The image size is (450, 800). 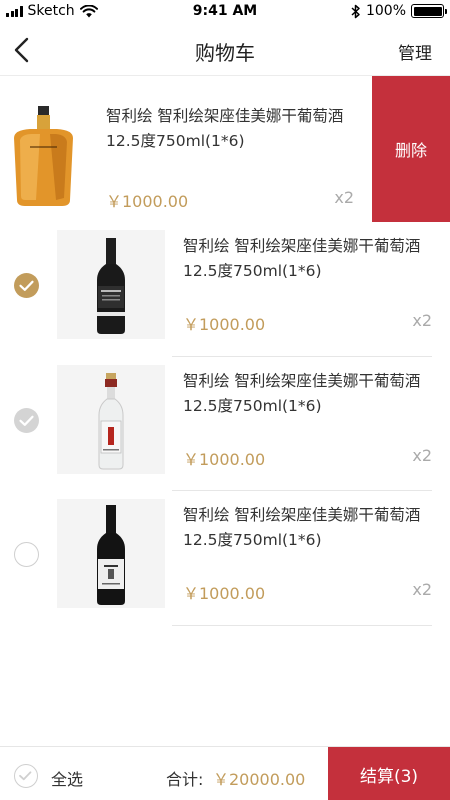 What do you see at coordinates (259, 779) in the screenshot?
I see `total-value: ￥20000.00` at bounding box center [259, 779].